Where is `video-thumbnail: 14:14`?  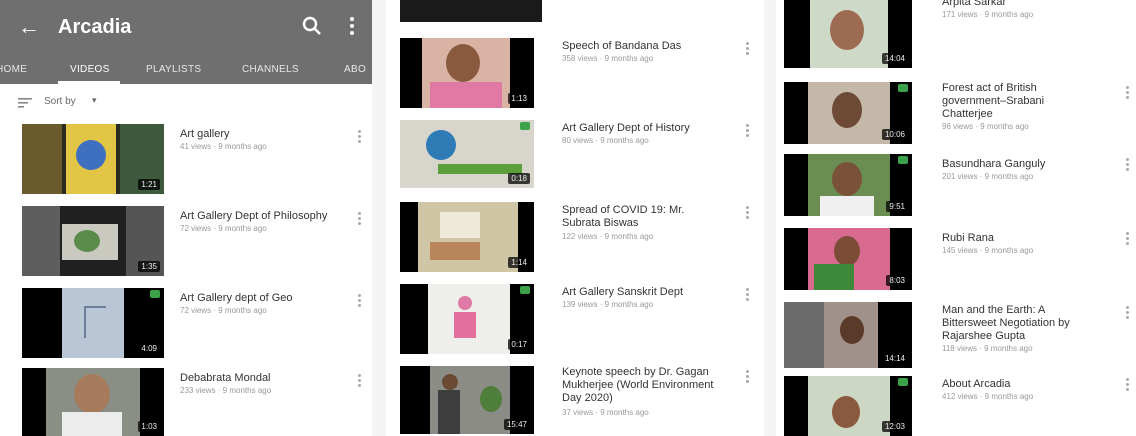
video-thumbnail: 14:14 is located at coordinates (848, 335).